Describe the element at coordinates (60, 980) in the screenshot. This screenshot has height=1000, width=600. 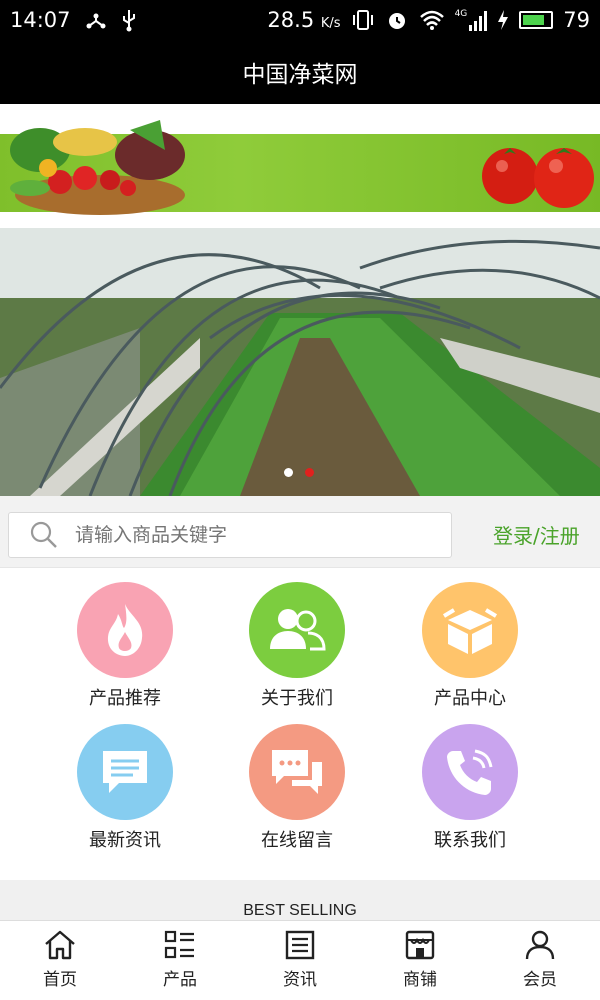
I see `tab-label: 首页` at that location.